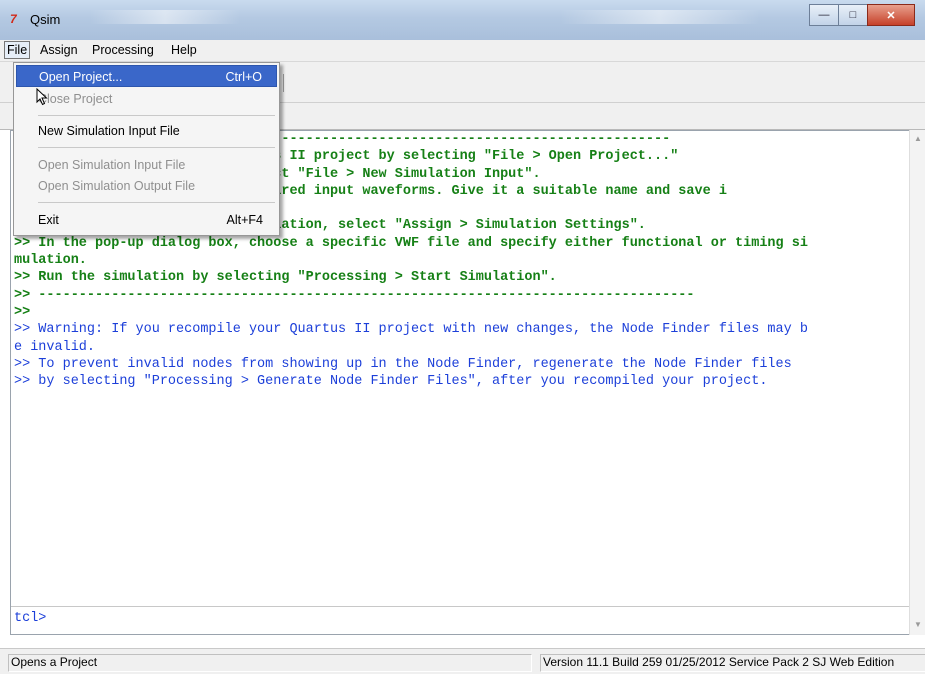 This screenshot has width=925, height=674. What do you see at coordinates (462, 51) in the screenshot?
I see `menu-bar: File Assign Processing Help` at bounding box center [462, 51].